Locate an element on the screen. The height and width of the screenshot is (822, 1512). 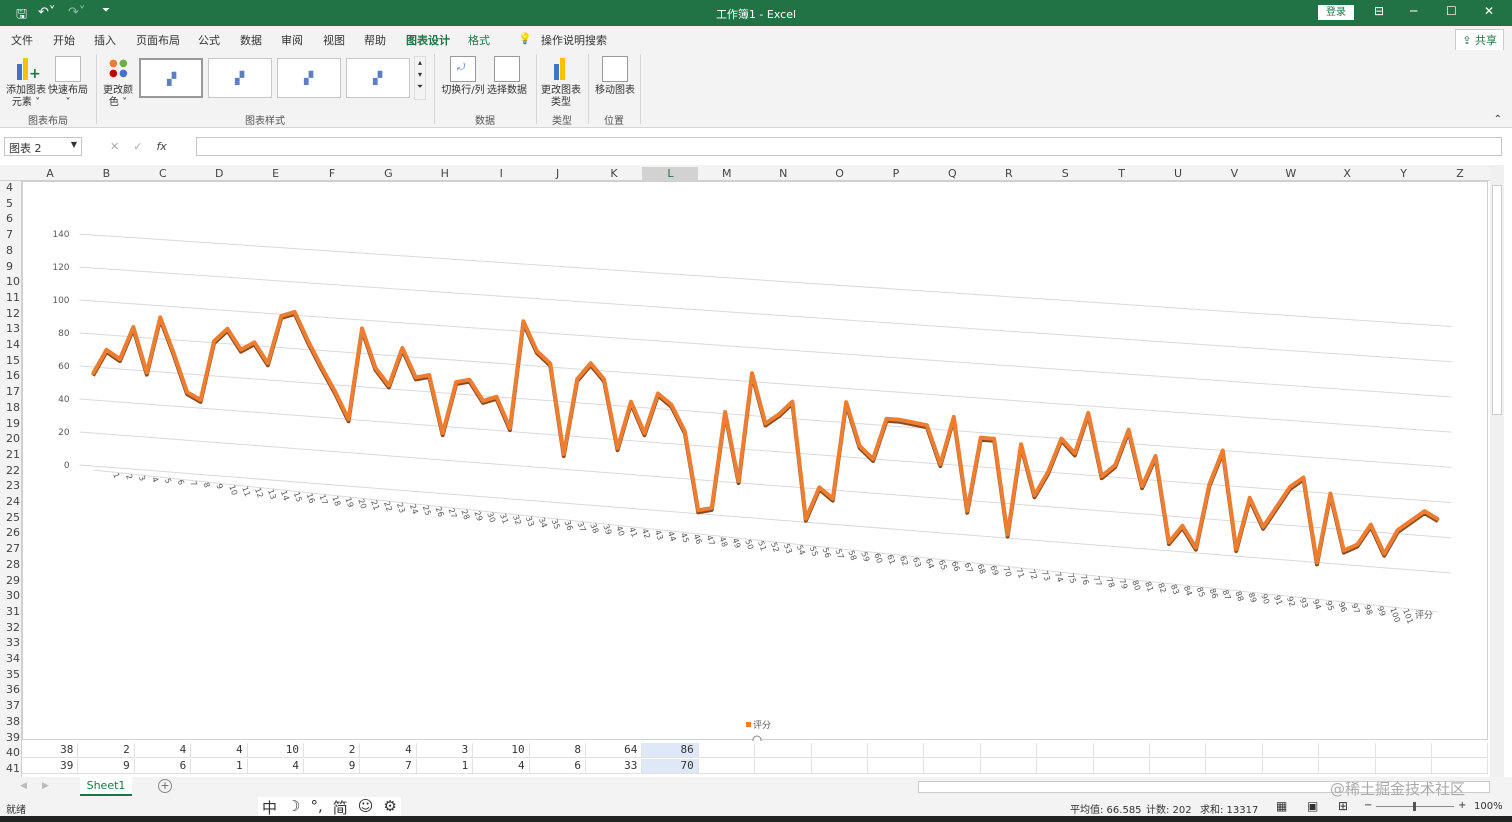
simplified-button: 简 is located at coordinates (340, 807).